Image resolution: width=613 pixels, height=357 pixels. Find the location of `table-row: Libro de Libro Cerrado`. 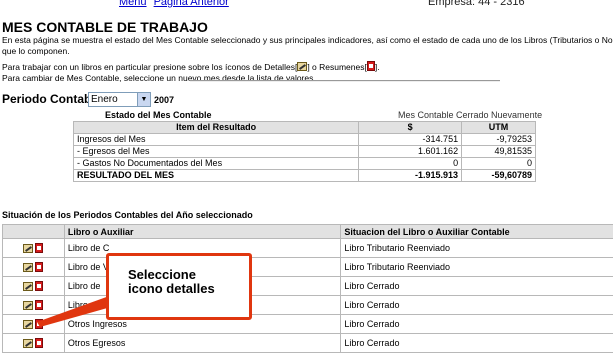

table-row: Libro de Libro Cerrado is located at coordinates (307, 286).